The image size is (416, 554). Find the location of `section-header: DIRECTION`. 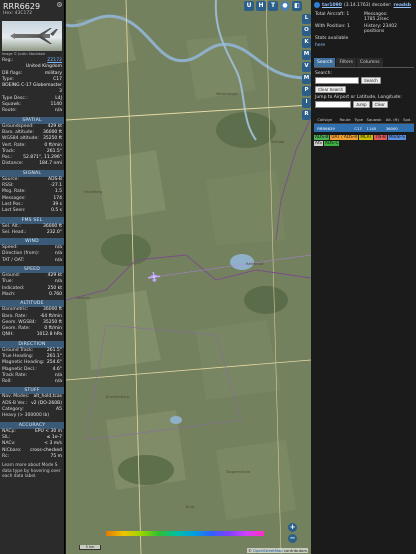

section-header: DIRECTION is located at coordinates (32, 344).